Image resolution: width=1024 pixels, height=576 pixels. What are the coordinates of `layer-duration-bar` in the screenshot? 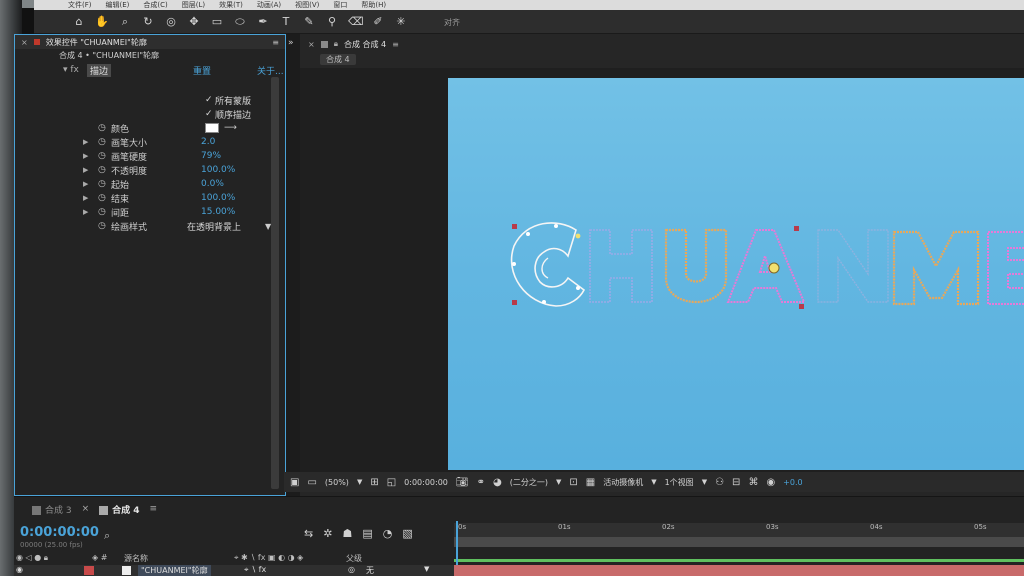 It's located at (739, 570).